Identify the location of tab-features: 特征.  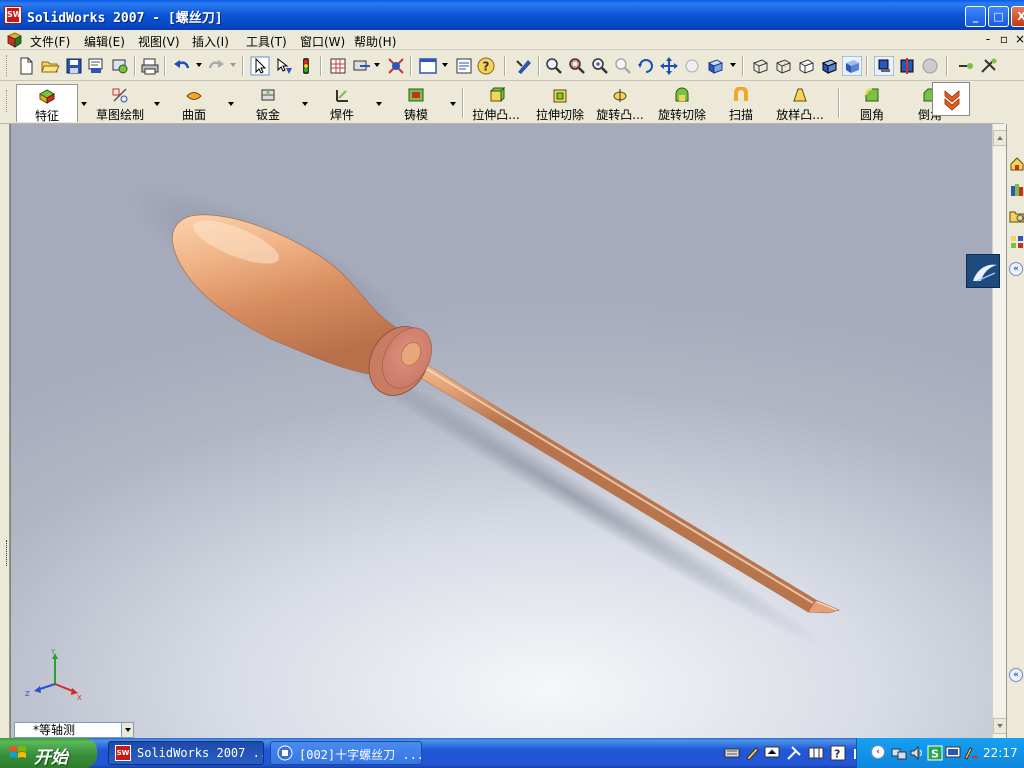
(47, 103).